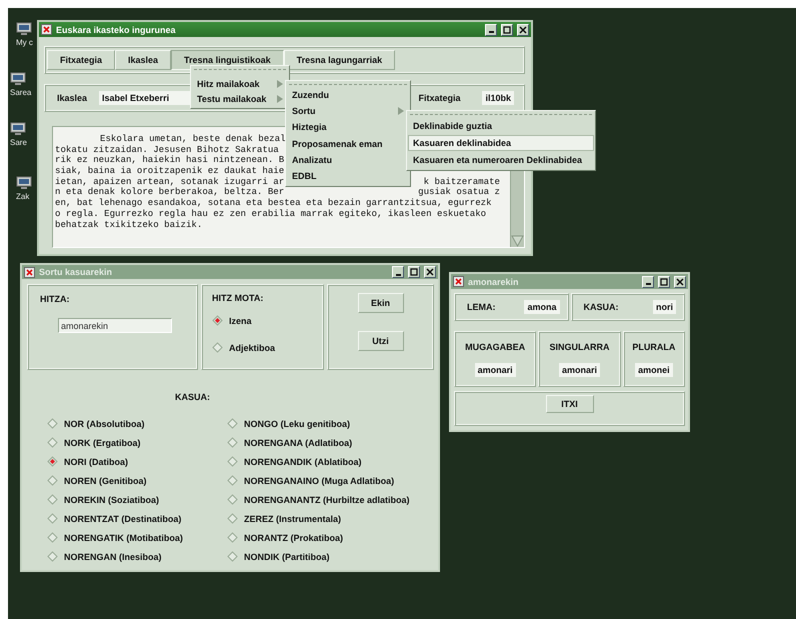  I want to click on word-input: amonarekin, so click(115, 325).